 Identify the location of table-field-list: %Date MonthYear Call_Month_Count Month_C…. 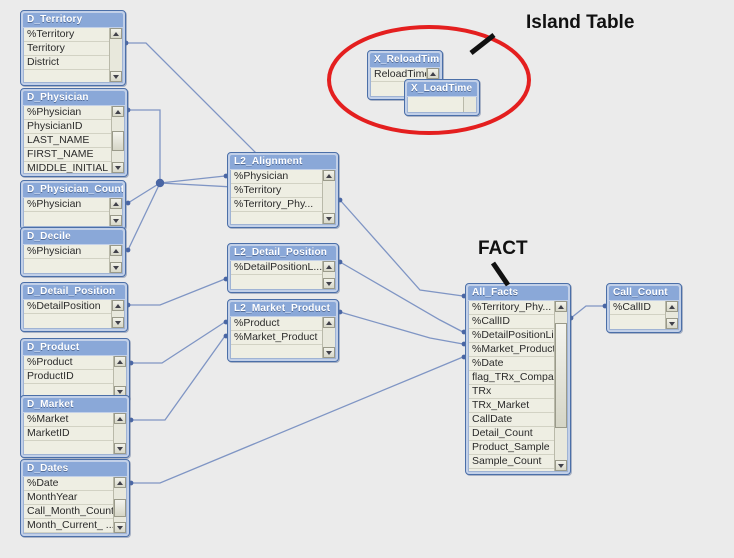
(75, 505).